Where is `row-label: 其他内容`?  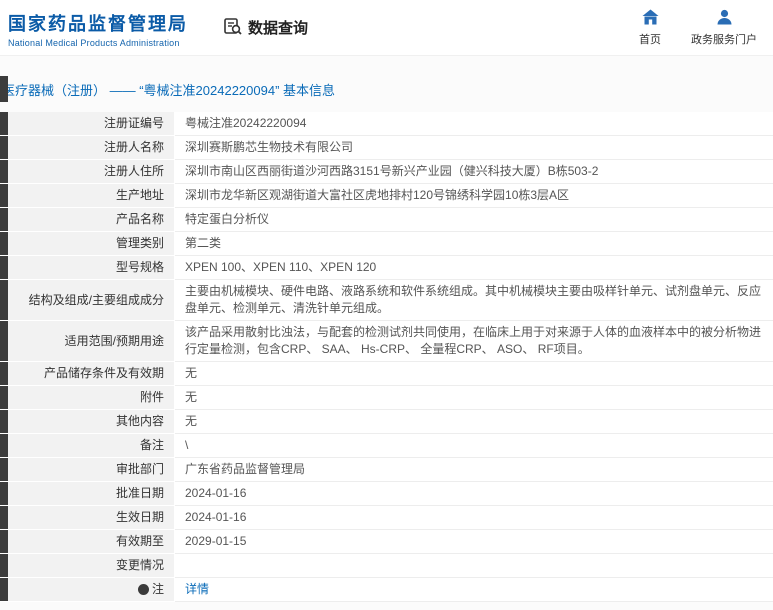 row-label: 其他内容 is located at coordinates (91, 422).